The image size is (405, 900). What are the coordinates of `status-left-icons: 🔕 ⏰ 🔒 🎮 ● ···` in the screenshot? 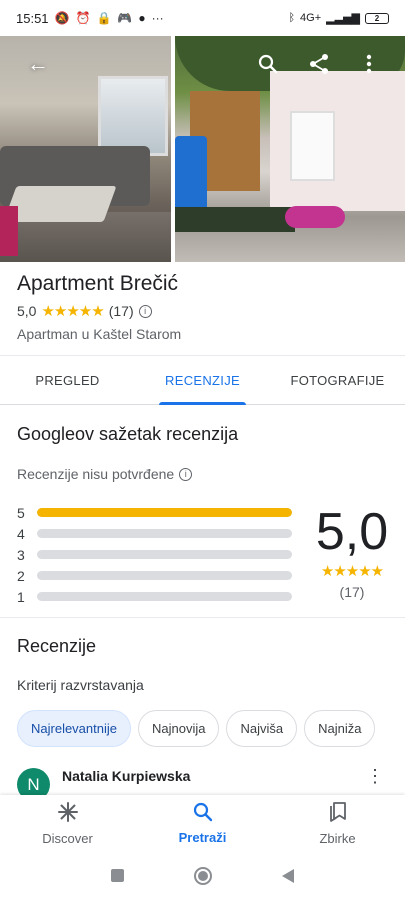 It's located at (109, 18).